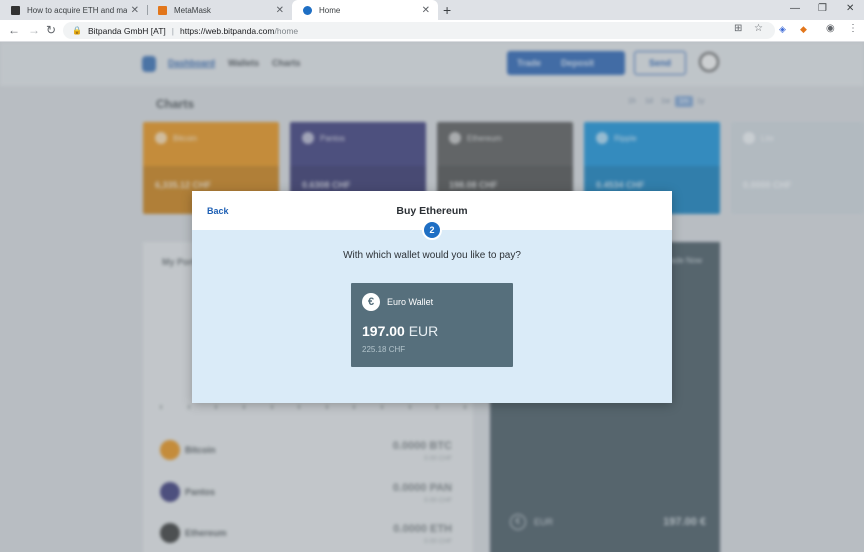  I want to click on browser-tab: MetaMask ✕, so click(219, 10).